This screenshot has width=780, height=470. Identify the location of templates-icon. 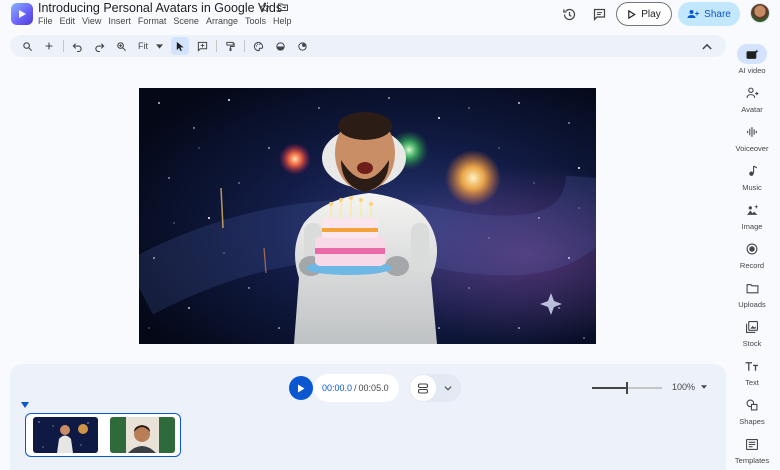
(752, 444).